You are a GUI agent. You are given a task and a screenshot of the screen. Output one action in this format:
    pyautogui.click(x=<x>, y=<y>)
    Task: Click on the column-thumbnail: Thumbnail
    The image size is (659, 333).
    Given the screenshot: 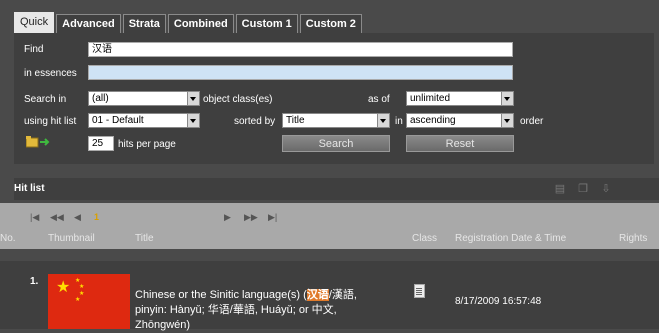 What is the action you would take?
    pyautogui.click(x=71, y=238)
    